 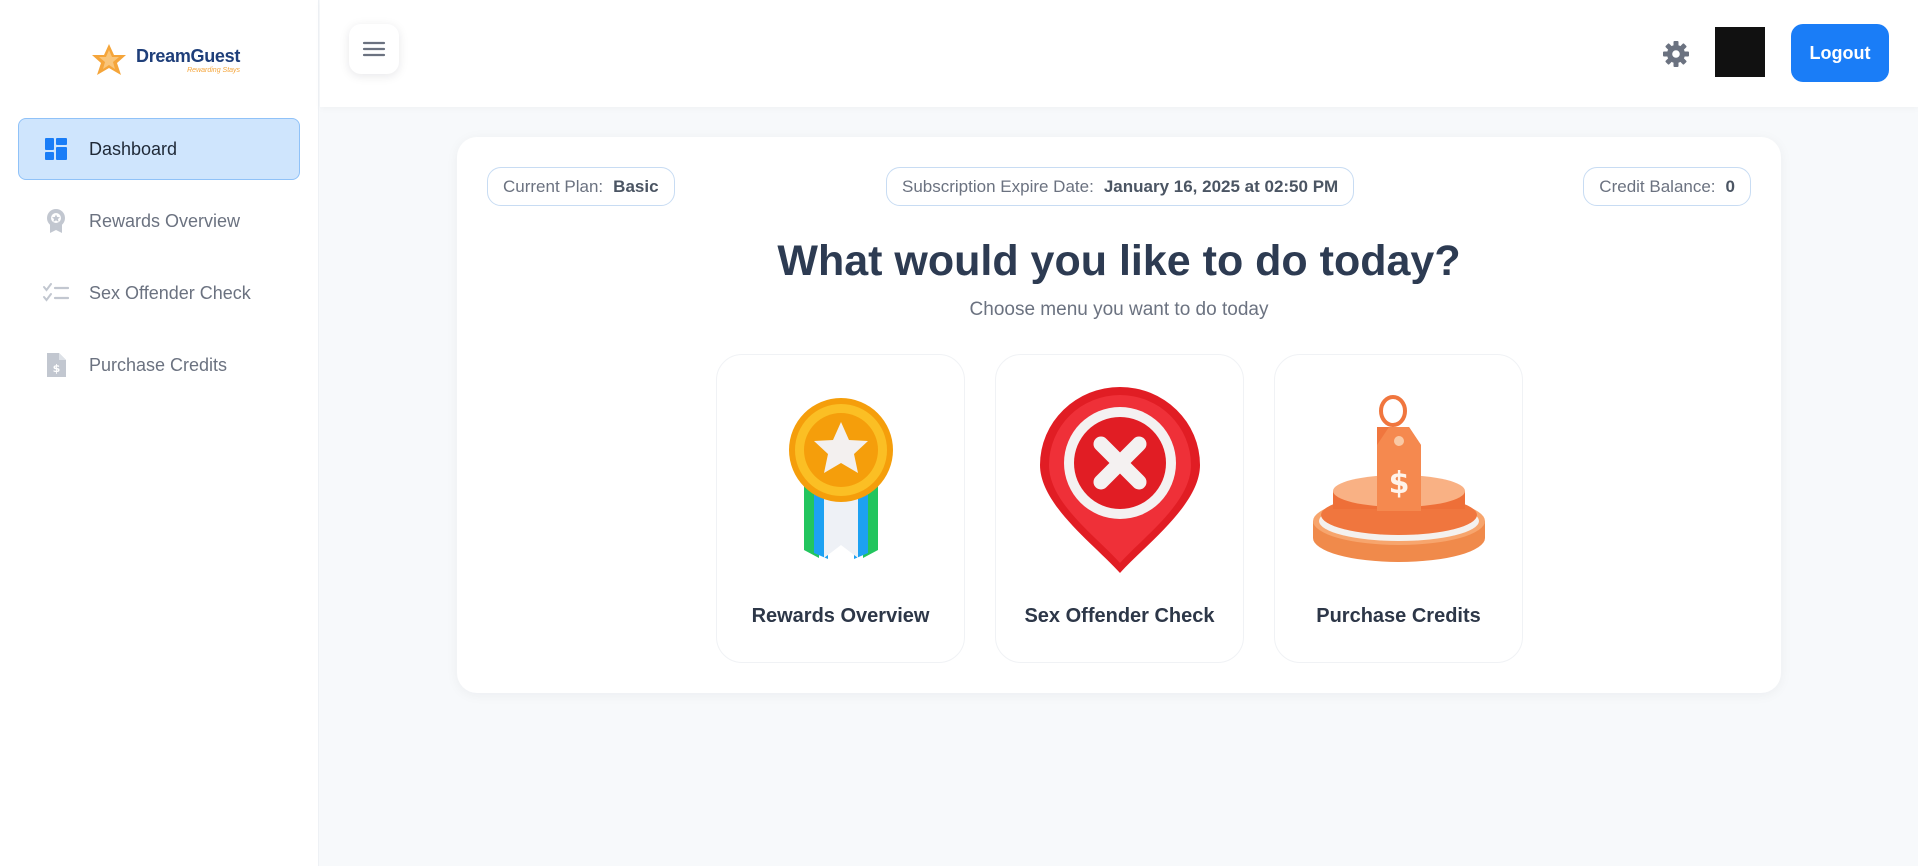 I want to click on option-label: Rewards Overview, so click(x=840, y=616).